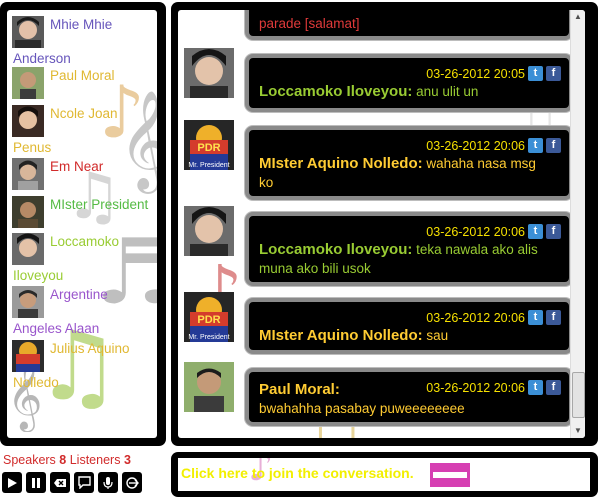 The height and width of the screenshot is (500, 599). Describe the element at coordinates (309, 23) in the screenshot. I see `message-text: parade [salamat]` at that location.